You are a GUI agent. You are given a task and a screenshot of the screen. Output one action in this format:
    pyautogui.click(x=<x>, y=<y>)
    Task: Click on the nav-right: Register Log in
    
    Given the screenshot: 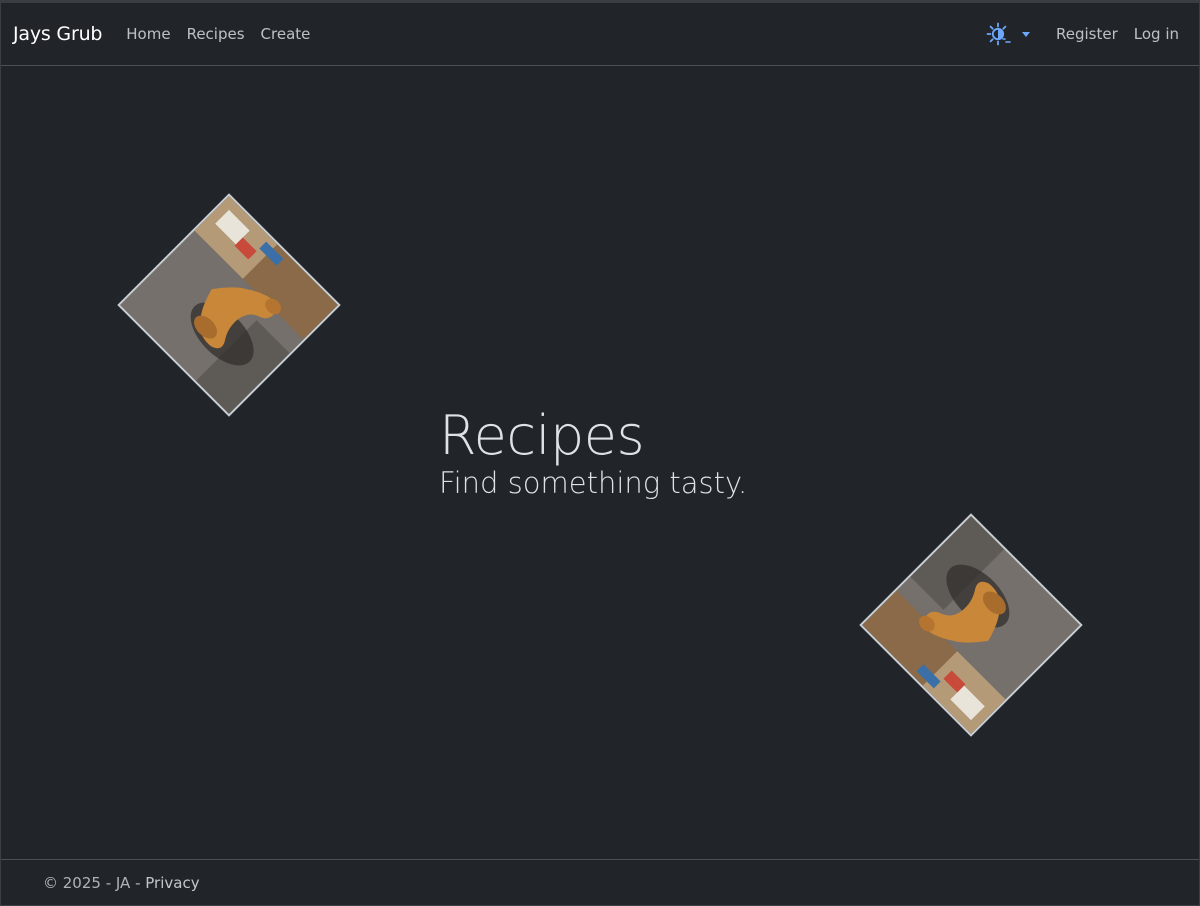 What is the action you would take?
    pyautogui.click(x=1082, y=34)
    